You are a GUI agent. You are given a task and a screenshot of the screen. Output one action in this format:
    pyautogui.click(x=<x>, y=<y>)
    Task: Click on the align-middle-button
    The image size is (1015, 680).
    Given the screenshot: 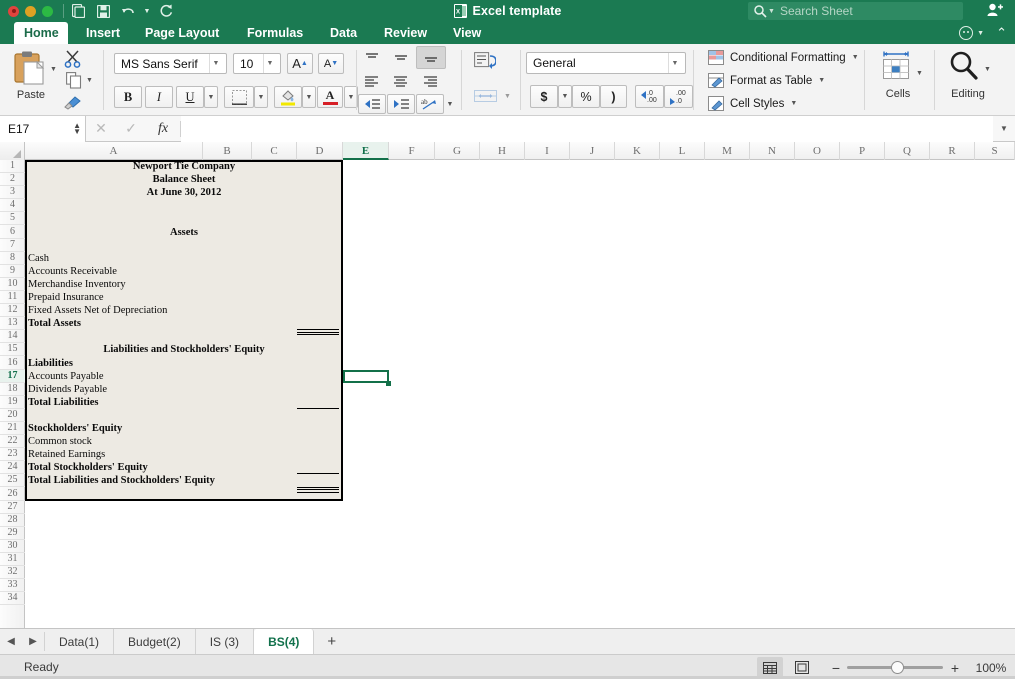 What is the action you would take?
    pyautogui.click(x=401, y=58)
    